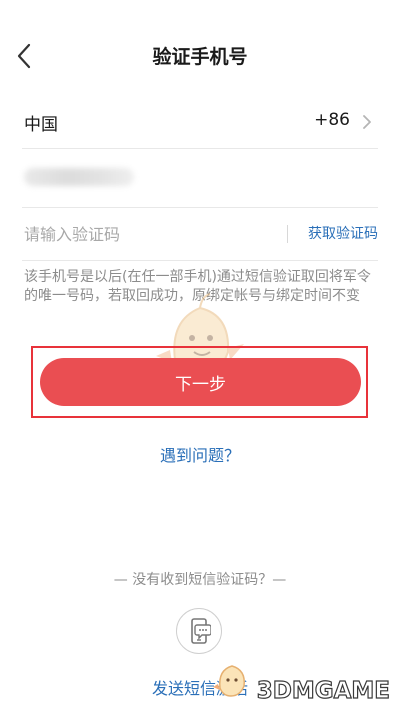  Describe the element at coordinates (41, 125) in the screenshot. I see `country-name: 中国` at that location.